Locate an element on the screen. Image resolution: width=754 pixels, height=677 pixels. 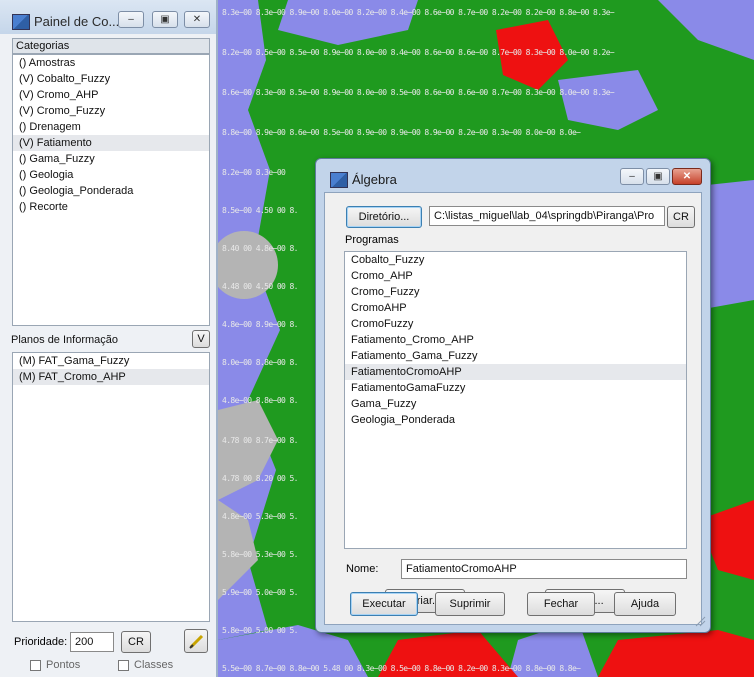
planos-header: Planos de Informação is located at coordinates (65, 340).